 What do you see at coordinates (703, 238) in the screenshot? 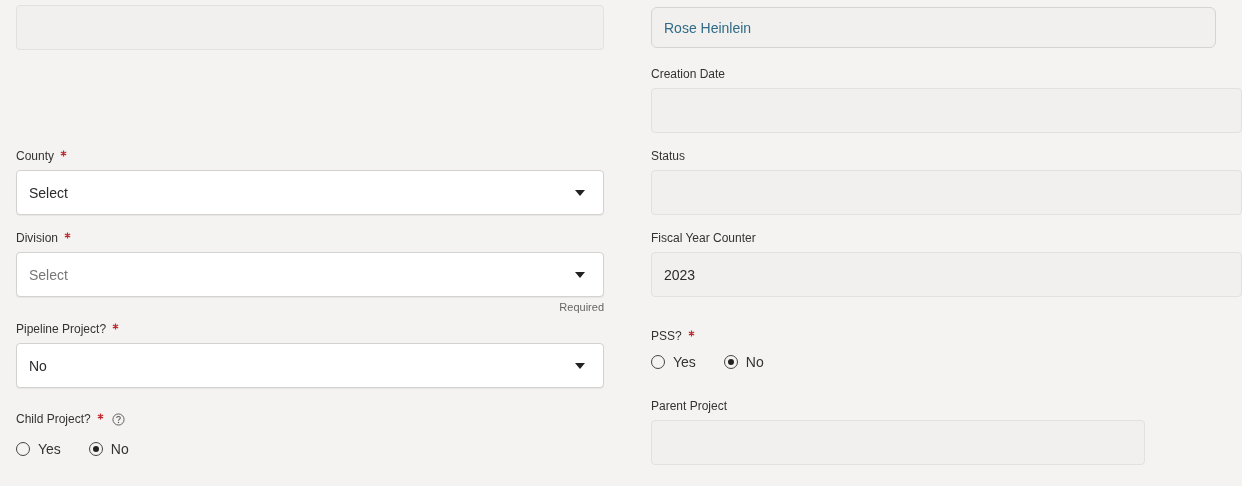
I see `field-label: Fiscal Year Counter` at bounding box center [703, 238].